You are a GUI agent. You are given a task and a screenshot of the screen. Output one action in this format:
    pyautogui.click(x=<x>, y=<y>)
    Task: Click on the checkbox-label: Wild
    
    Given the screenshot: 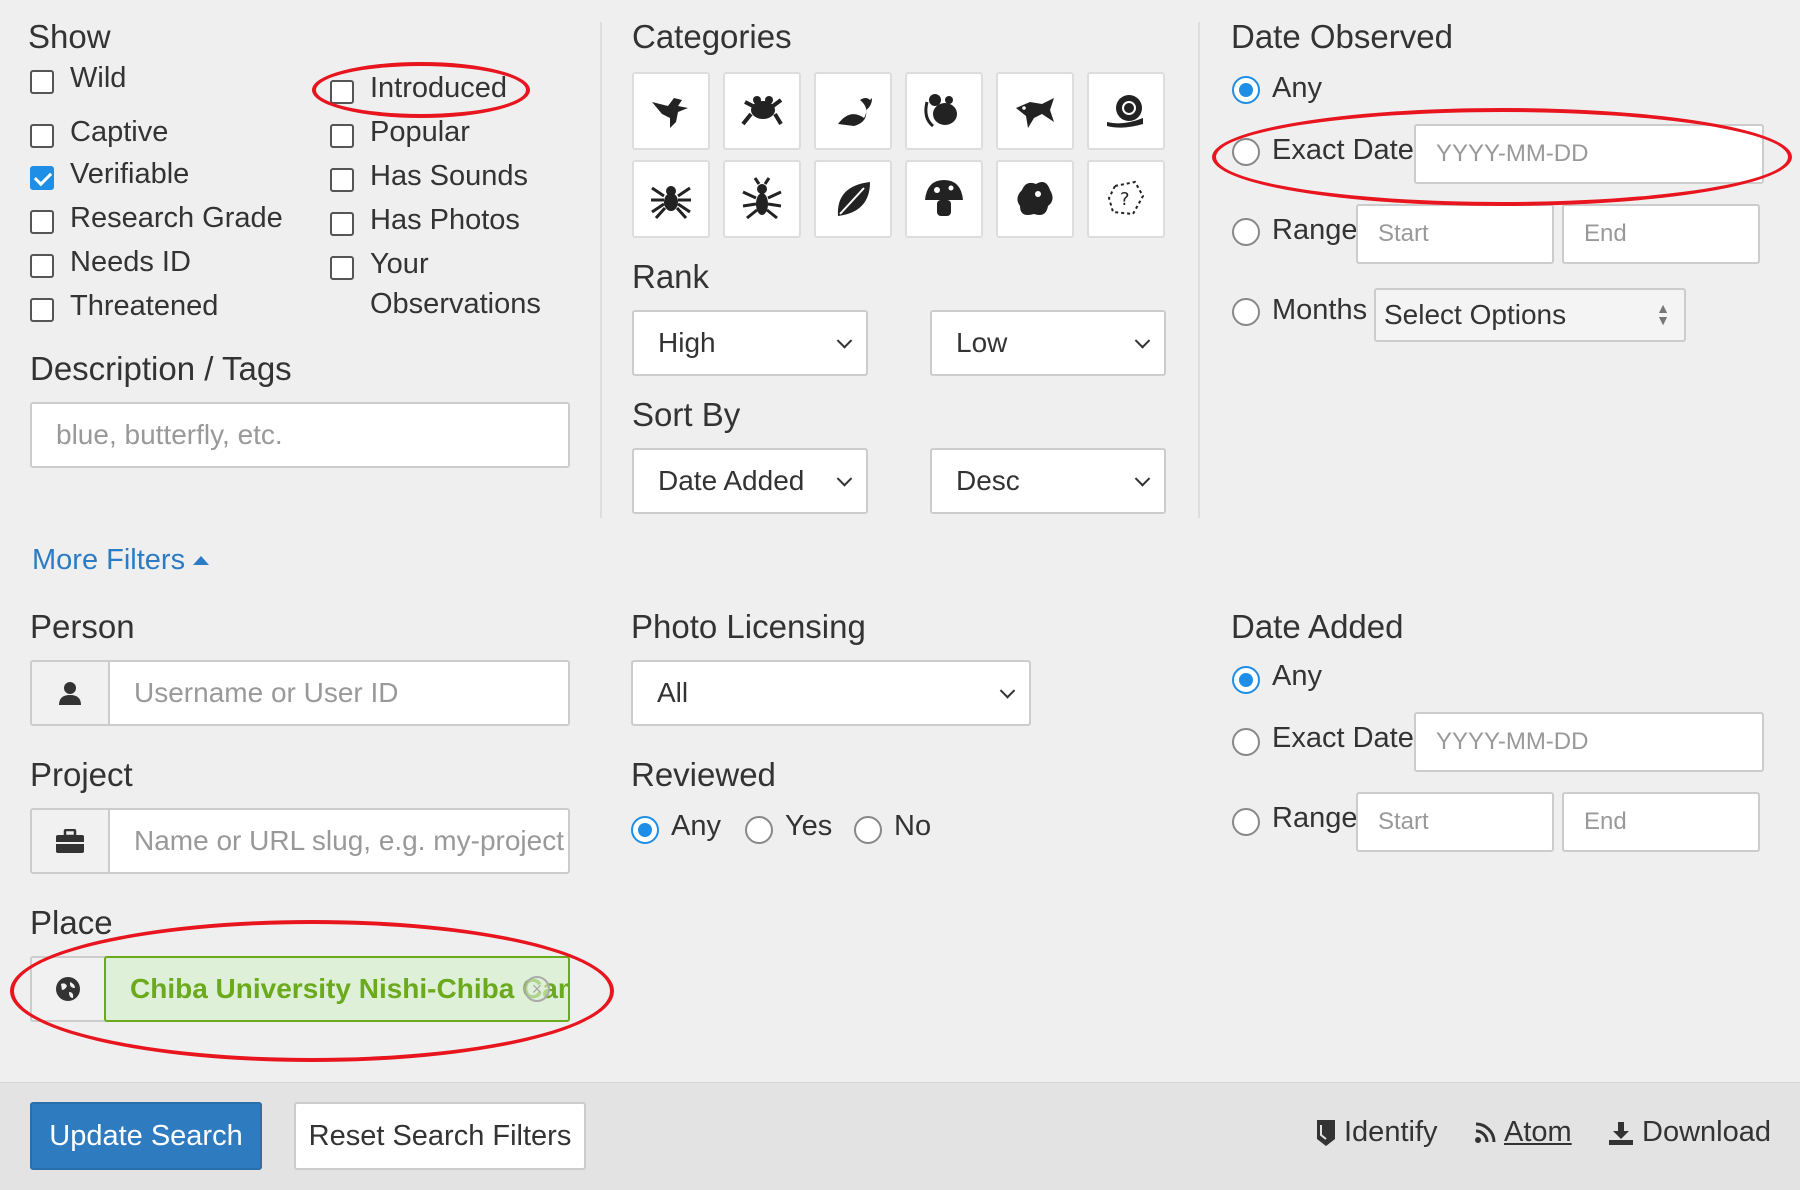 What is the action you would take?
    pyautogui.click(x=98, y=78)
    